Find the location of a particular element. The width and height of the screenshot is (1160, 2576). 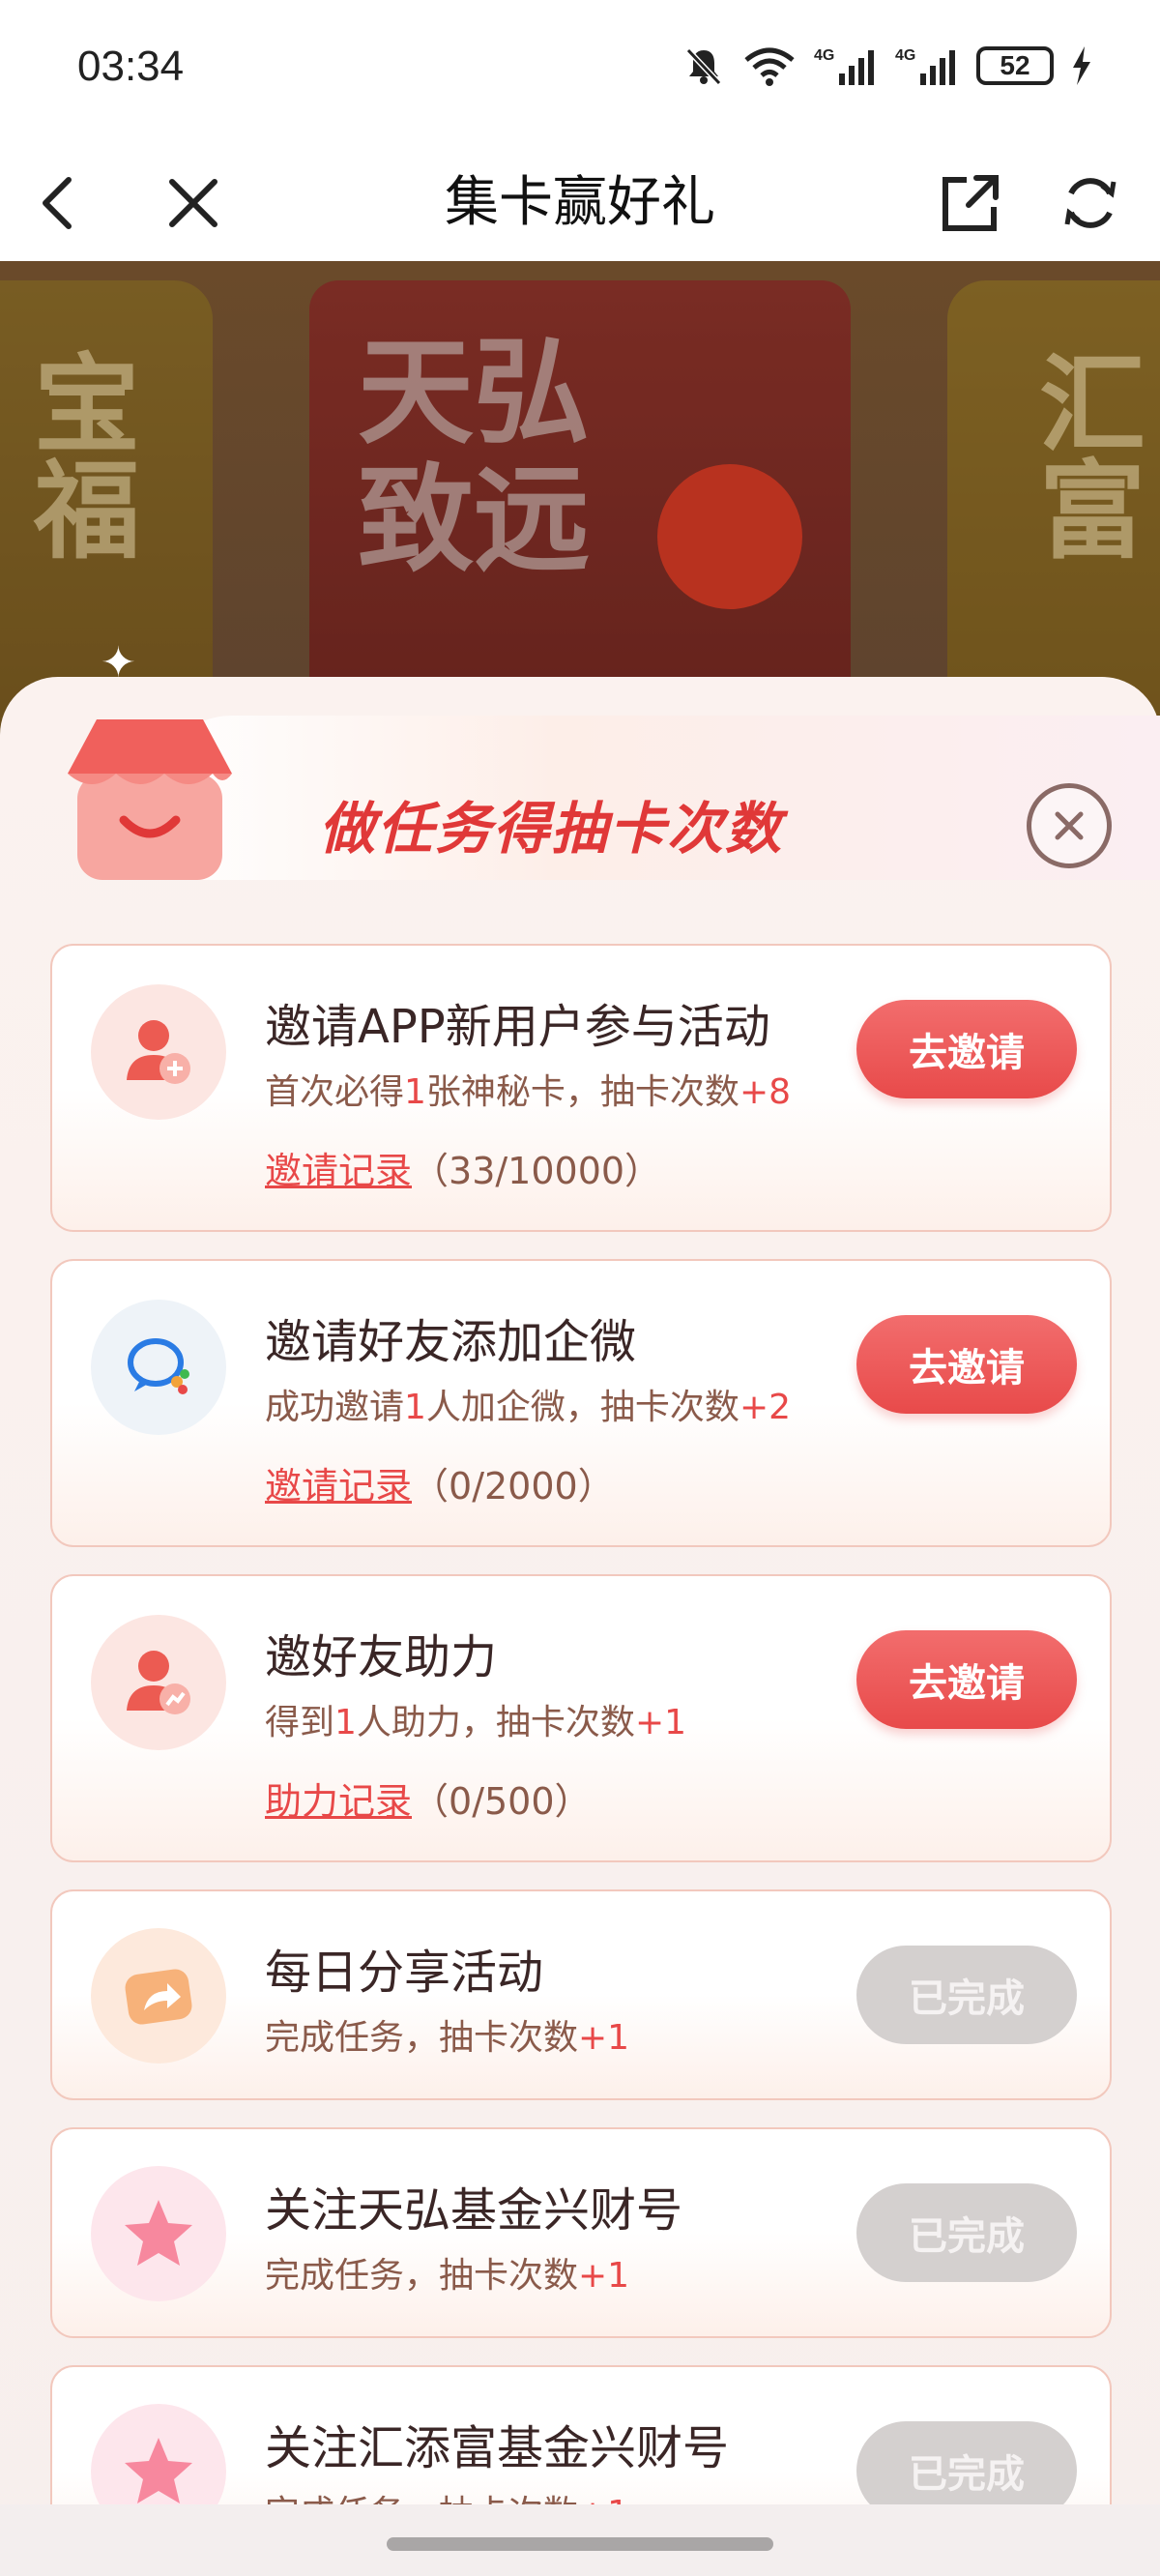

mute-bell-icon is located at coordinates (704, 66).